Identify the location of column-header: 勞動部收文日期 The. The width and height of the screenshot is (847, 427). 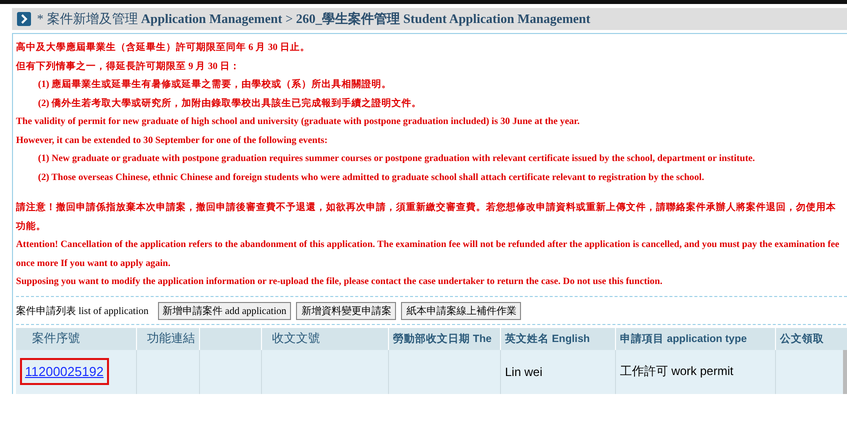
(445, 339).